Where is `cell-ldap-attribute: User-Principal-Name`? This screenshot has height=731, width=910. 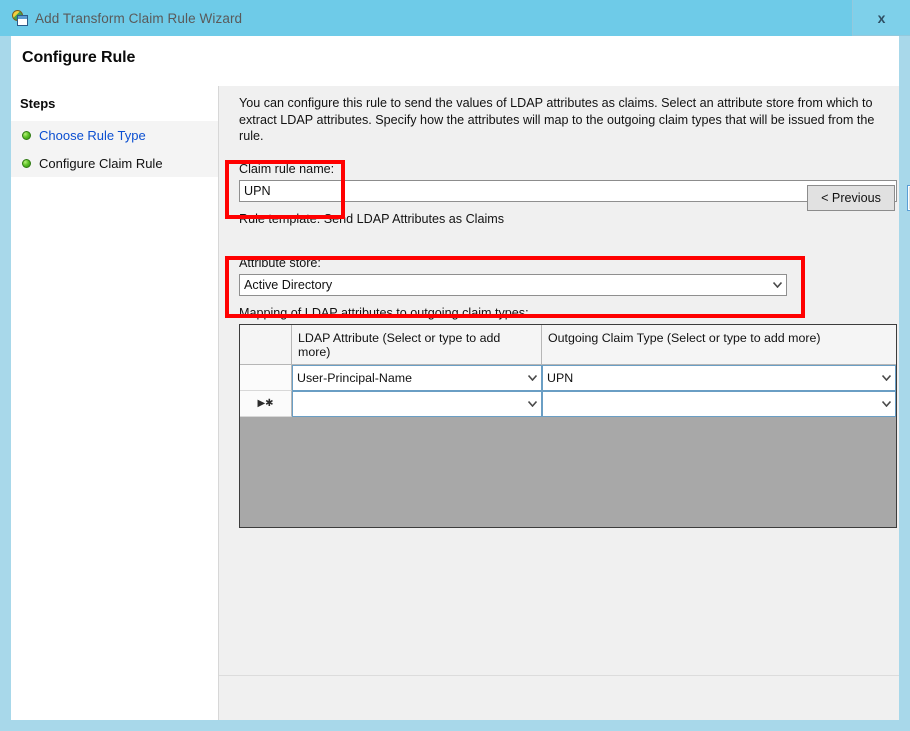 cell-ldap-attribute: User-Principal-Name is located at coordinates (417, 378).